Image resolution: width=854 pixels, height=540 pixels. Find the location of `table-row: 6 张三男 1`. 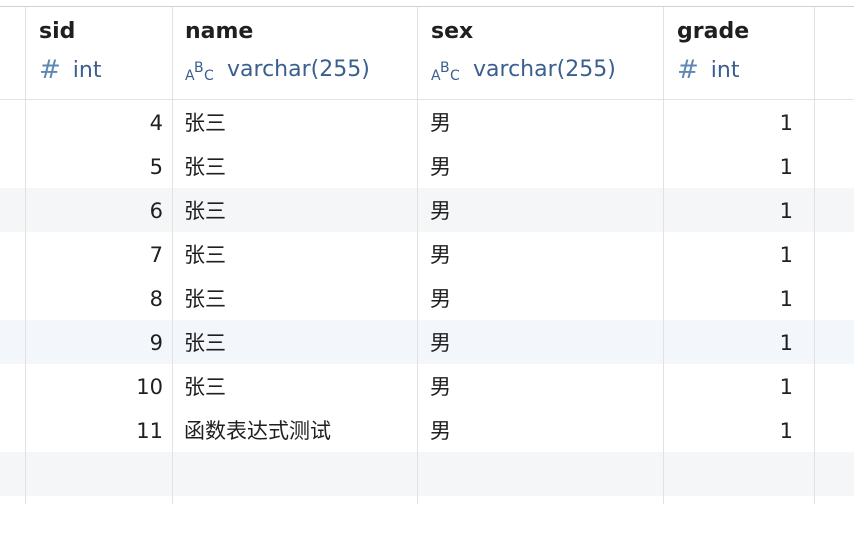

table-row: 6 张三男 1 is located at coordinates (427, 210).